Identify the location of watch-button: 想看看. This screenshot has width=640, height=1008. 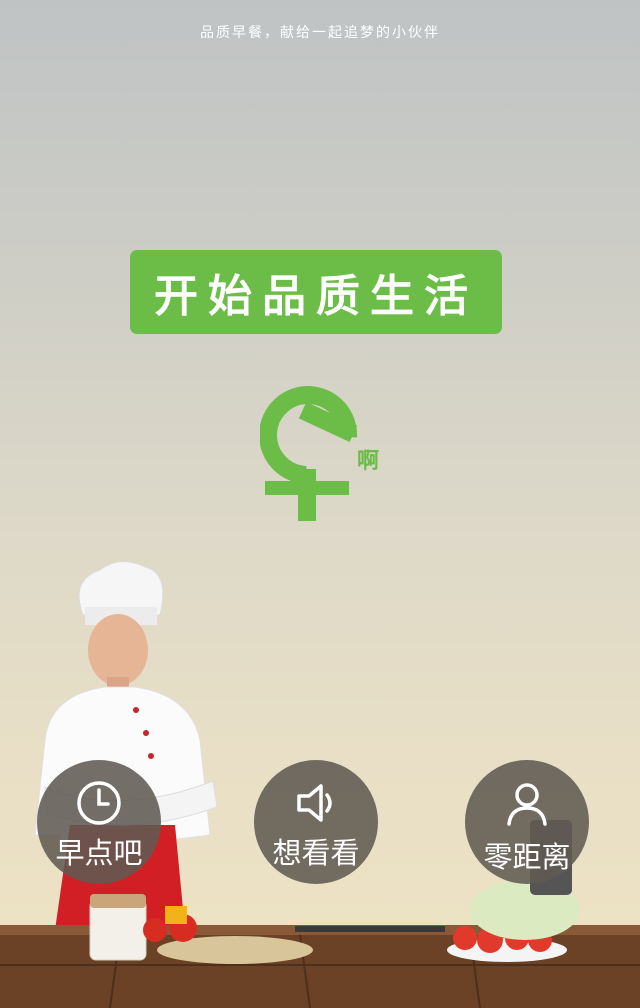
(316, 822).